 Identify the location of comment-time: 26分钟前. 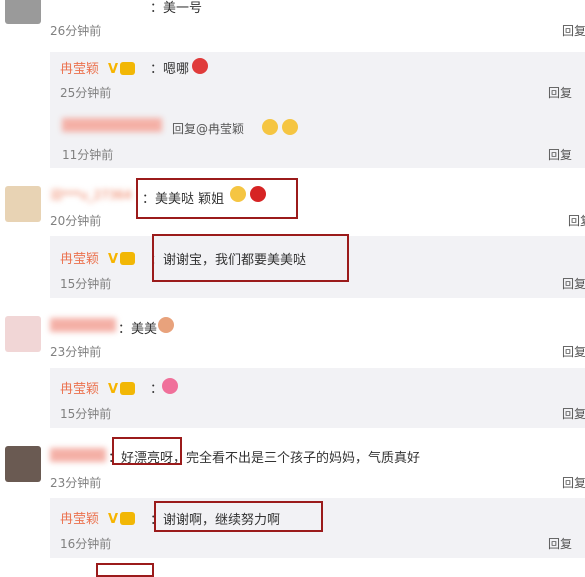
(76, 31).